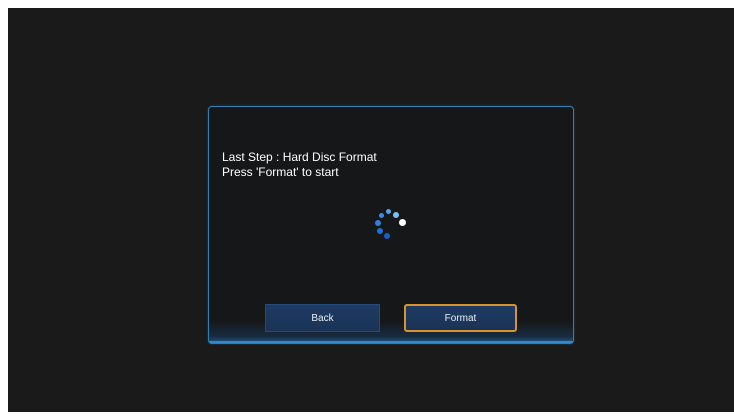  Describe the element at coordinates (390, 225) in the screenshot. I see `loading-spinner-icon` at that location.